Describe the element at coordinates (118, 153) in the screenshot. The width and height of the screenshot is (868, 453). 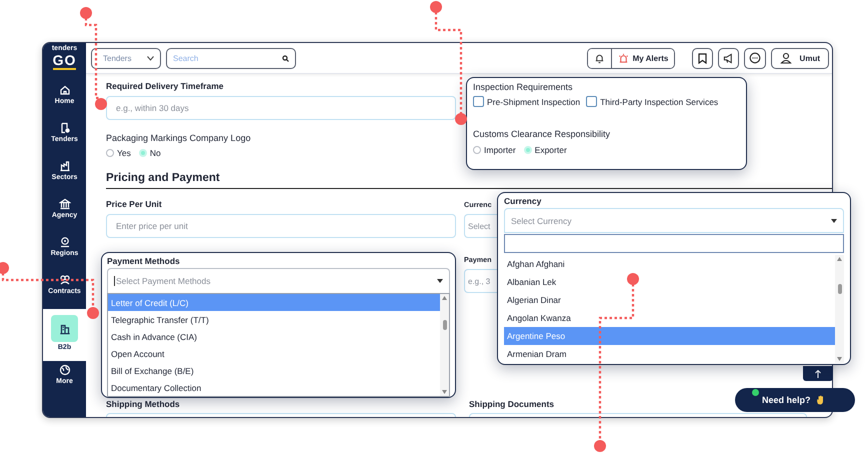
I see `radio-option: Yes` at that location.